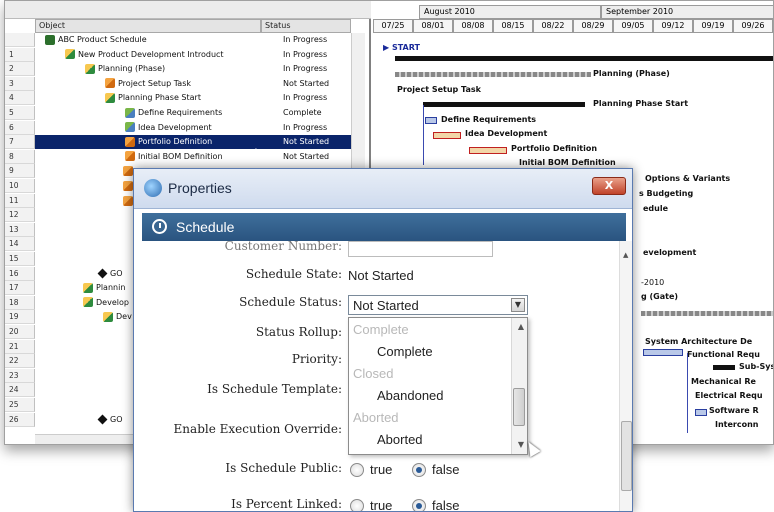  What do you see at coordinates (656, 208) in the screenshot?
I see `gantt-label-schedule: edule` at bounding box center [656, 208].